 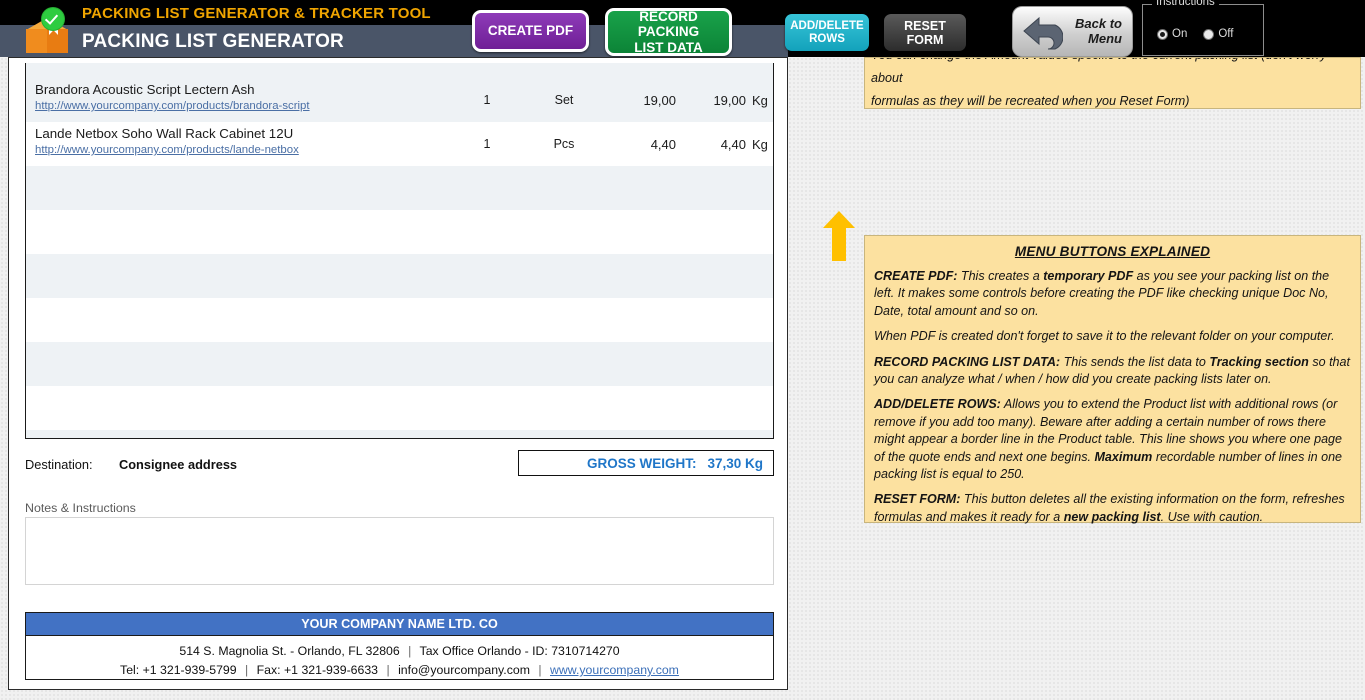 I want to click on create-pdf-button: CREATE PDF, so click(x=530, y=31).